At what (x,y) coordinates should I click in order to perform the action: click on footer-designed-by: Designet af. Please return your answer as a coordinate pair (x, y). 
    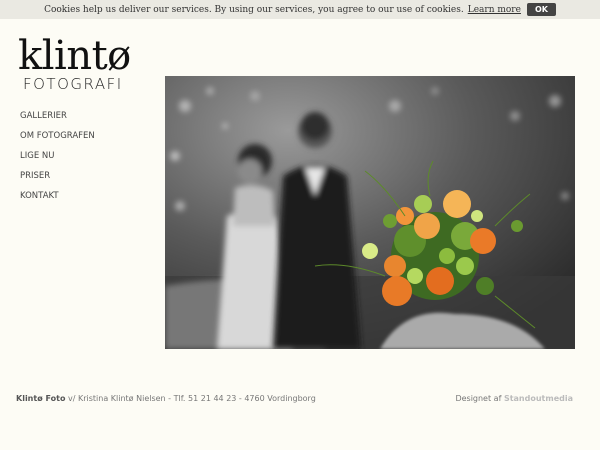
    Looking at the image, I should click on (478, 398).